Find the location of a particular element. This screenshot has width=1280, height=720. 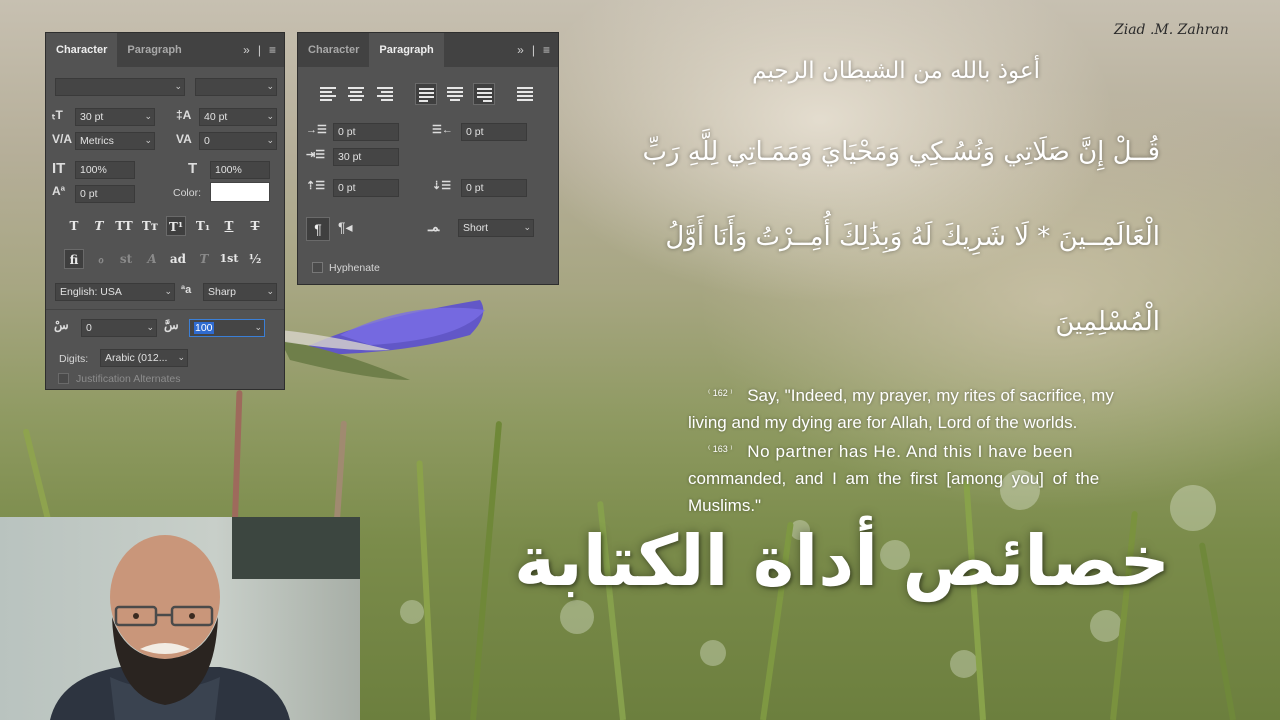

faux-italic-button: T is located at coordinates (99, 226).